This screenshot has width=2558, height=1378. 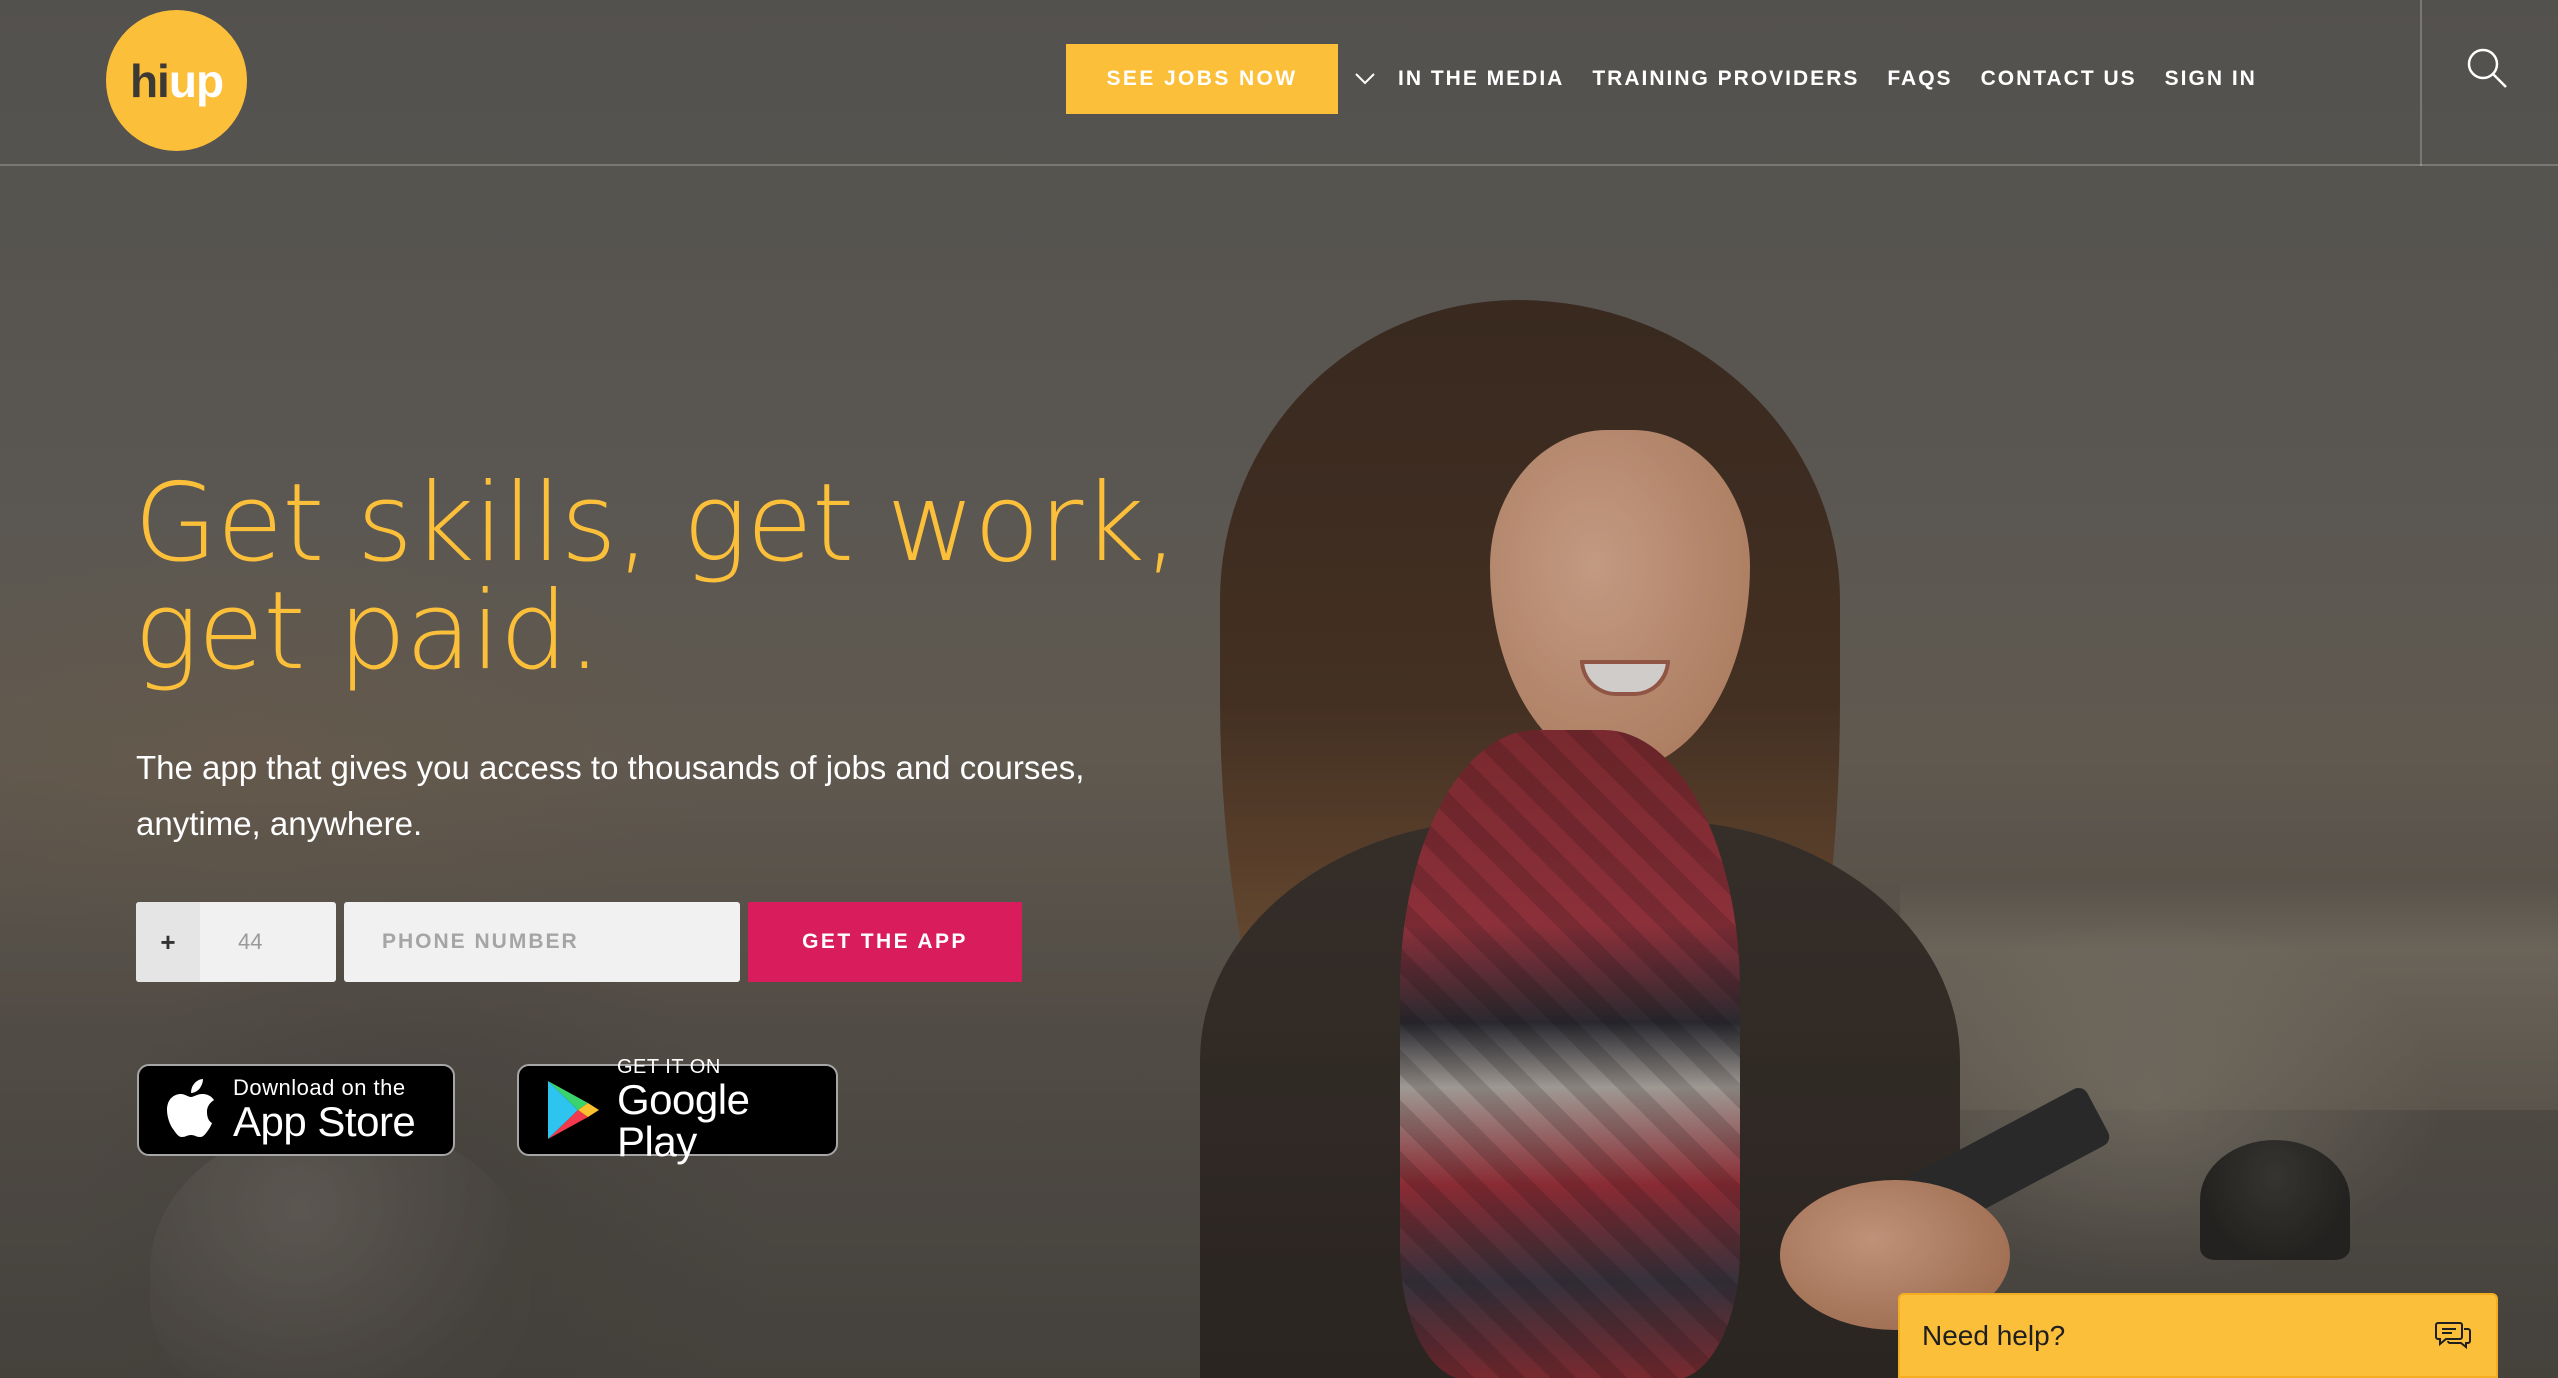 I want to click on nav-link-contact-us: CONTACT US, so click(x=2059, y=79).